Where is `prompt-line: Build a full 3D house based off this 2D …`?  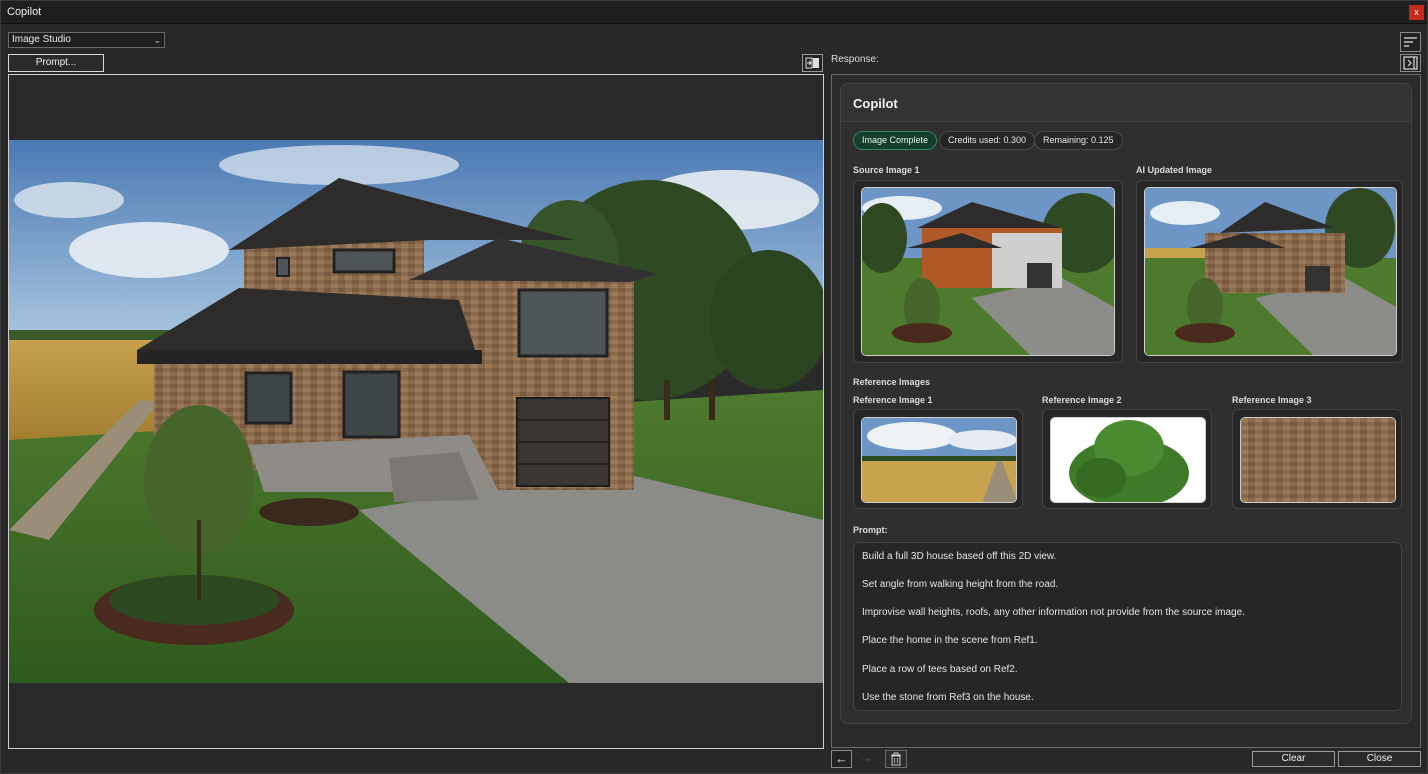
prompt-line: Build a full 3D house based off this 2D … is located at coordinates (959, 556).